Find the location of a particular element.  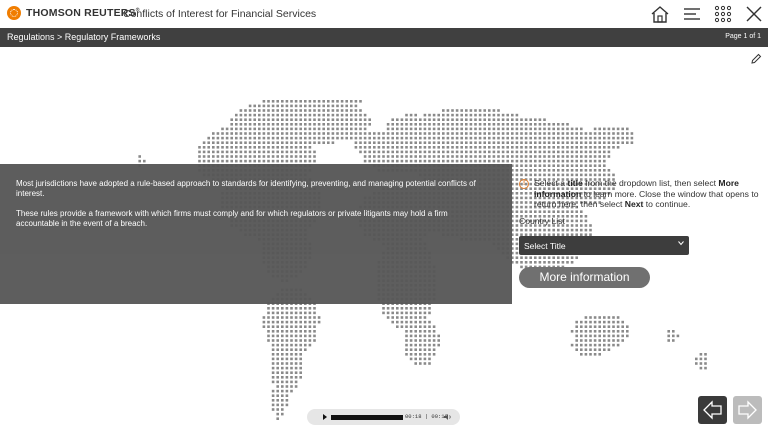

close-icon is located at coordinates (754, 14).